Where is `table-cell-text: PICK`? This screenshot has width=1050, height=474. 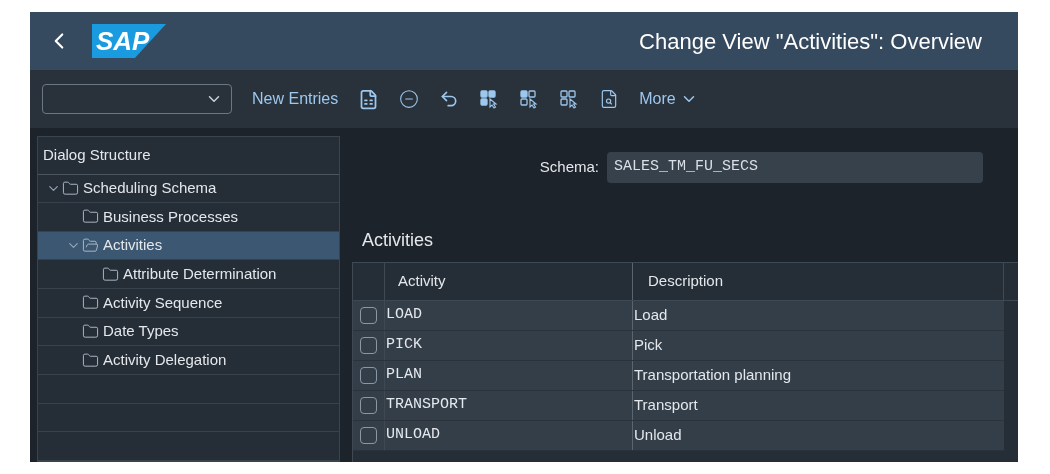 table-cell-text: PICK is located at coordinates (404, 345).